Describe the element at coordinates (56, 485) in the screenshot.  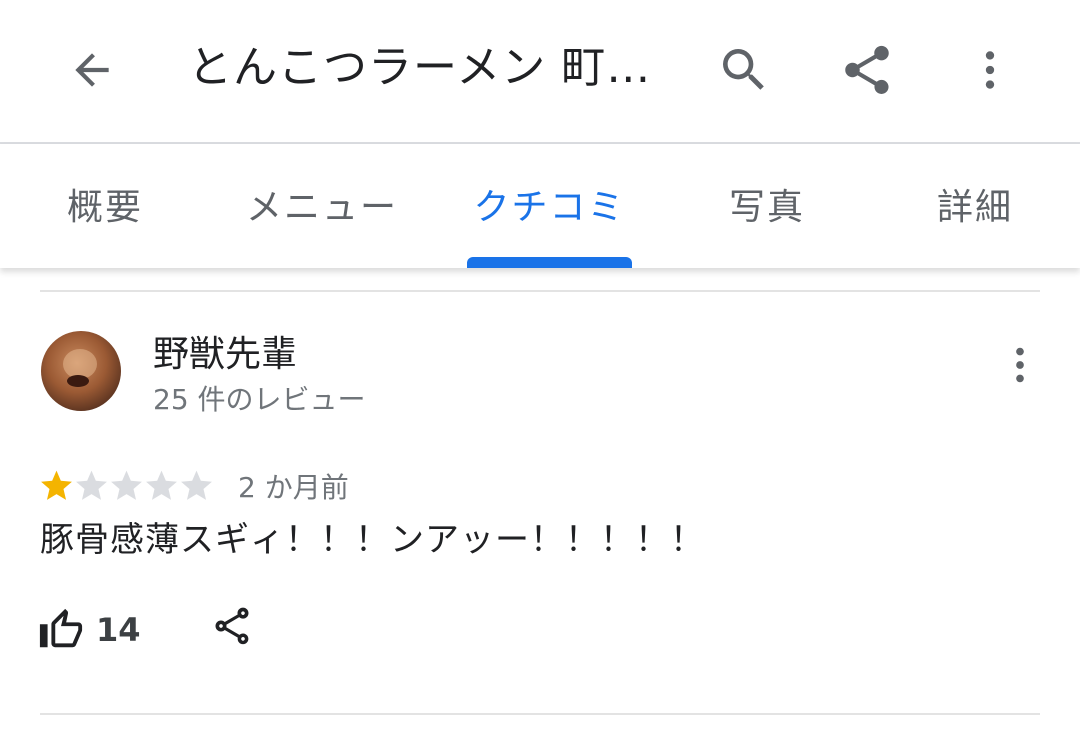
I see `star-filled-icon` at that location.